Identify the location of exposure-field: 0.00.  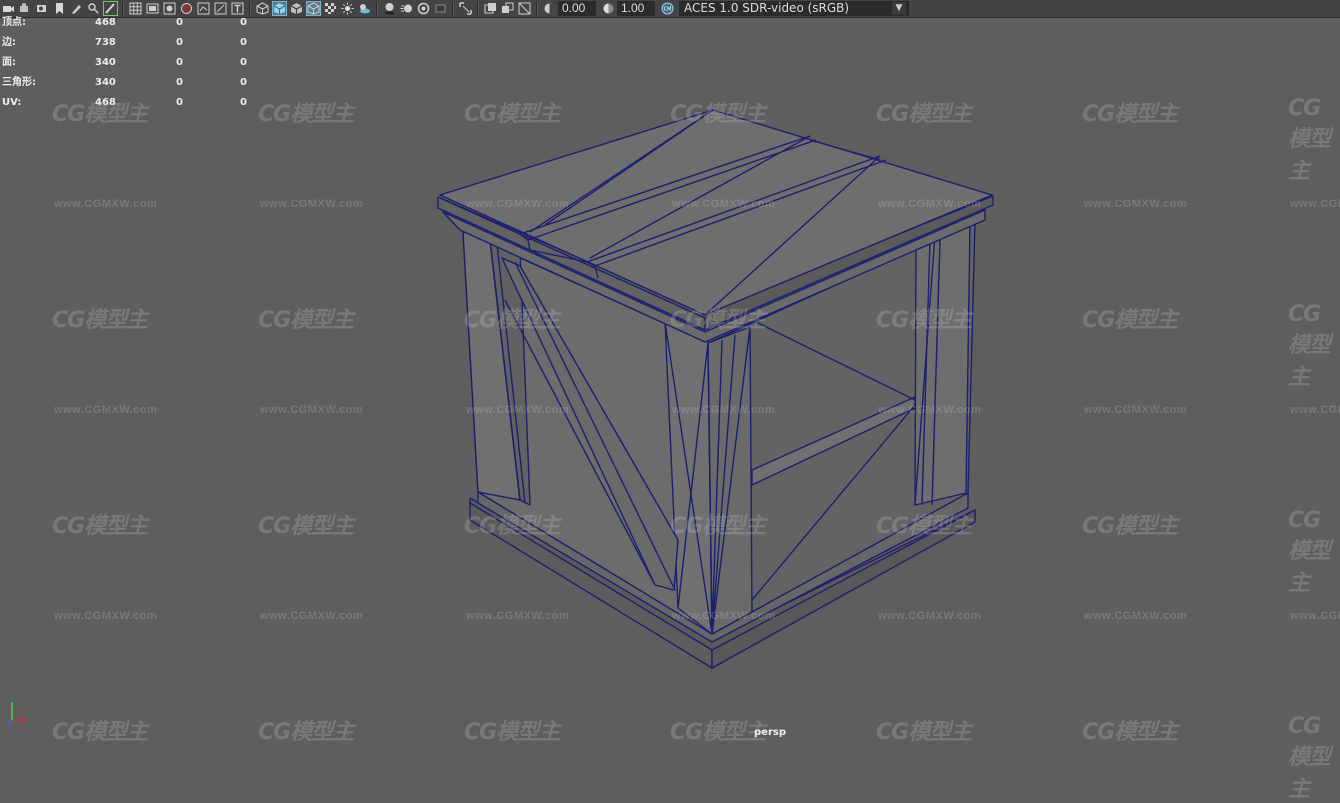
(577, 8).